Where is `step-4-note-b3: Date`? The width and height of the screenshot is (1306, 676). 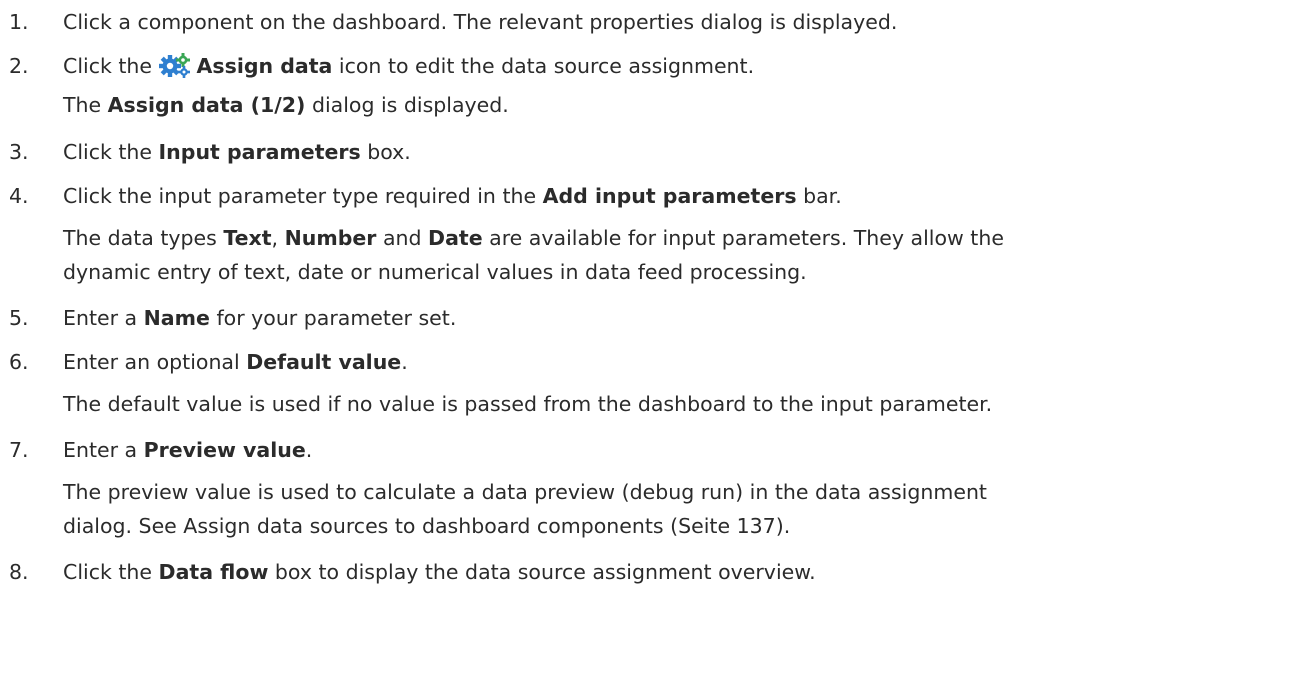
step-4-note-b3: Date is located at coordinates (455, 238).